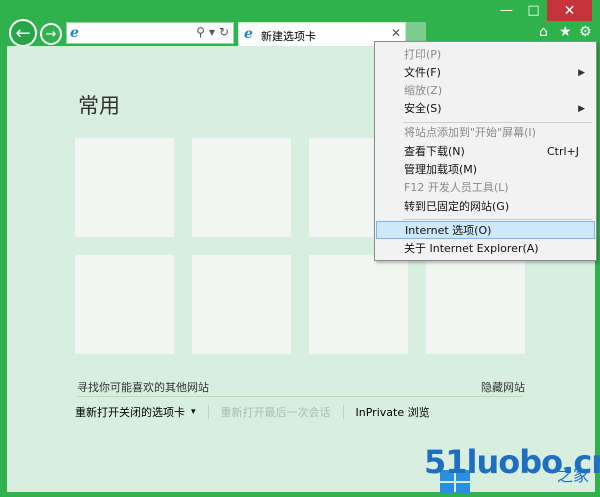 The width and height of the screenshot is (600, 497). What do you see at coordinates (275, 412) in the screenshot?
I see `reopen-last-session-link: 重新打开最后一次会话` at bounding box center [275, 412].